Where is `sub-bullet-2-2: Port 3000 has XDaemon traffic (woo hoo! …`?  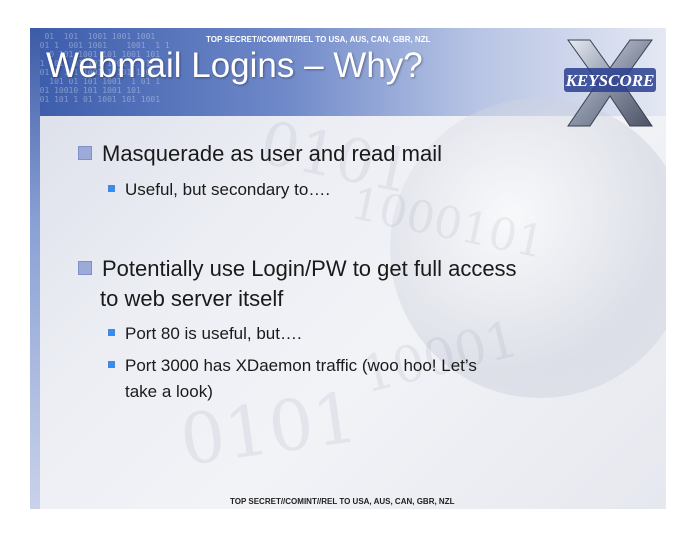
sub-bullet-2-2: Port 3000 has XDaemon traffic (woo hoo! … is located at coordinates (292, 366).